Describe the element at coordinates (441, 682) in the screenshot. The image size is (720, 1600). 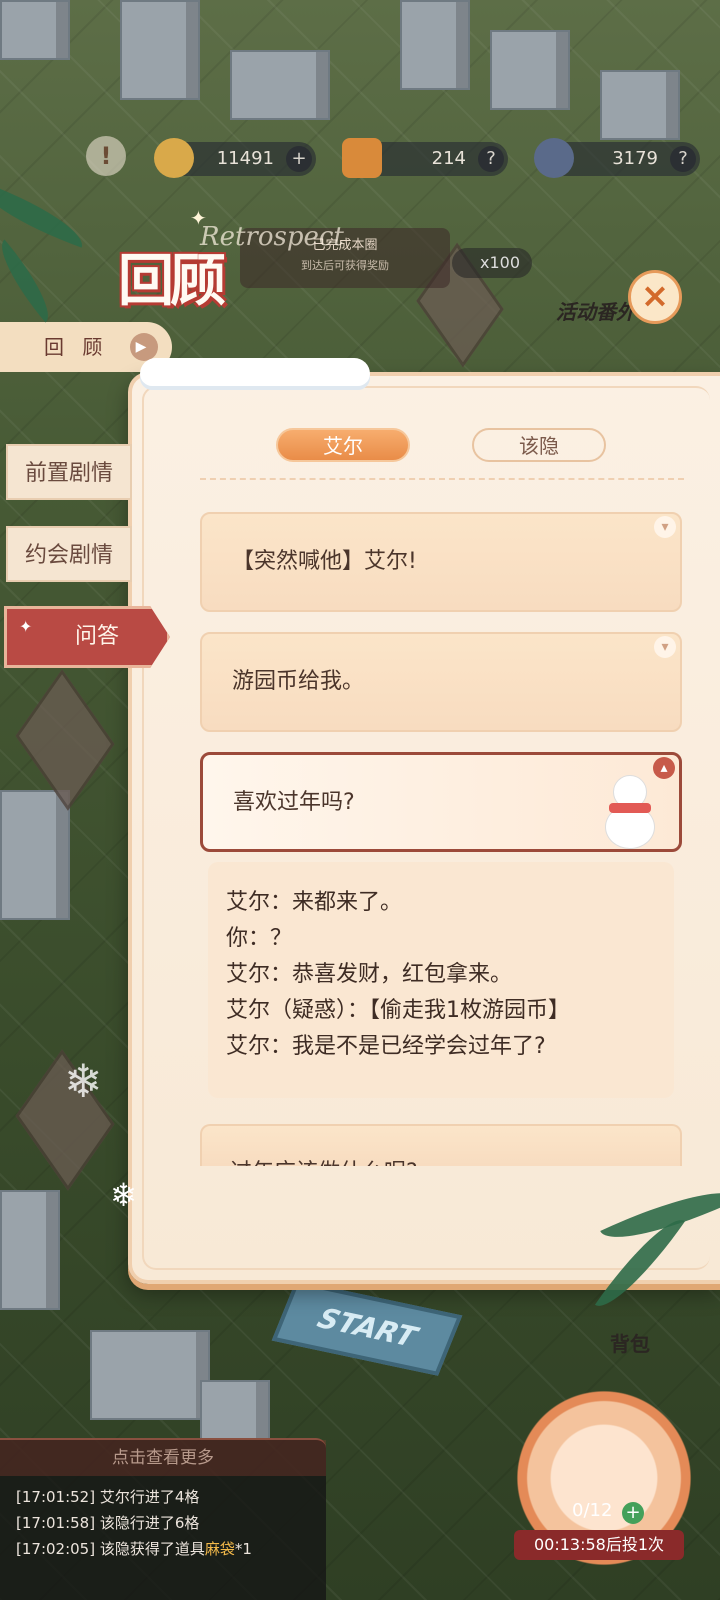
I see `question-card: 游园币给我。 ▾` at that location.